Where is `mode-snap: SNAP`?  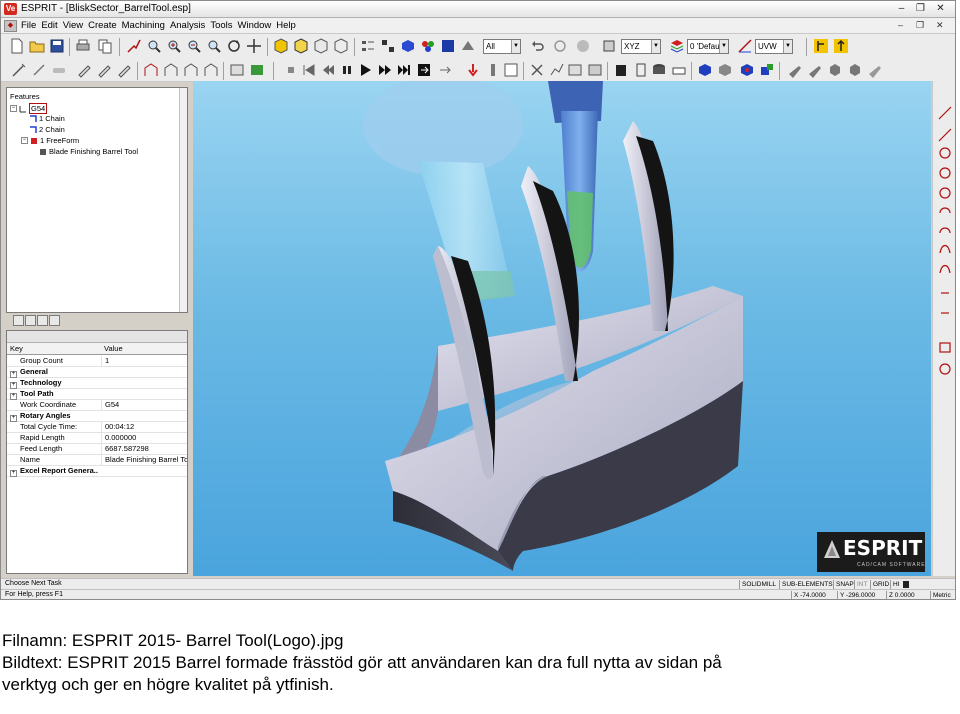
mode-snap: SNAP is located at coordinates (843, 584).